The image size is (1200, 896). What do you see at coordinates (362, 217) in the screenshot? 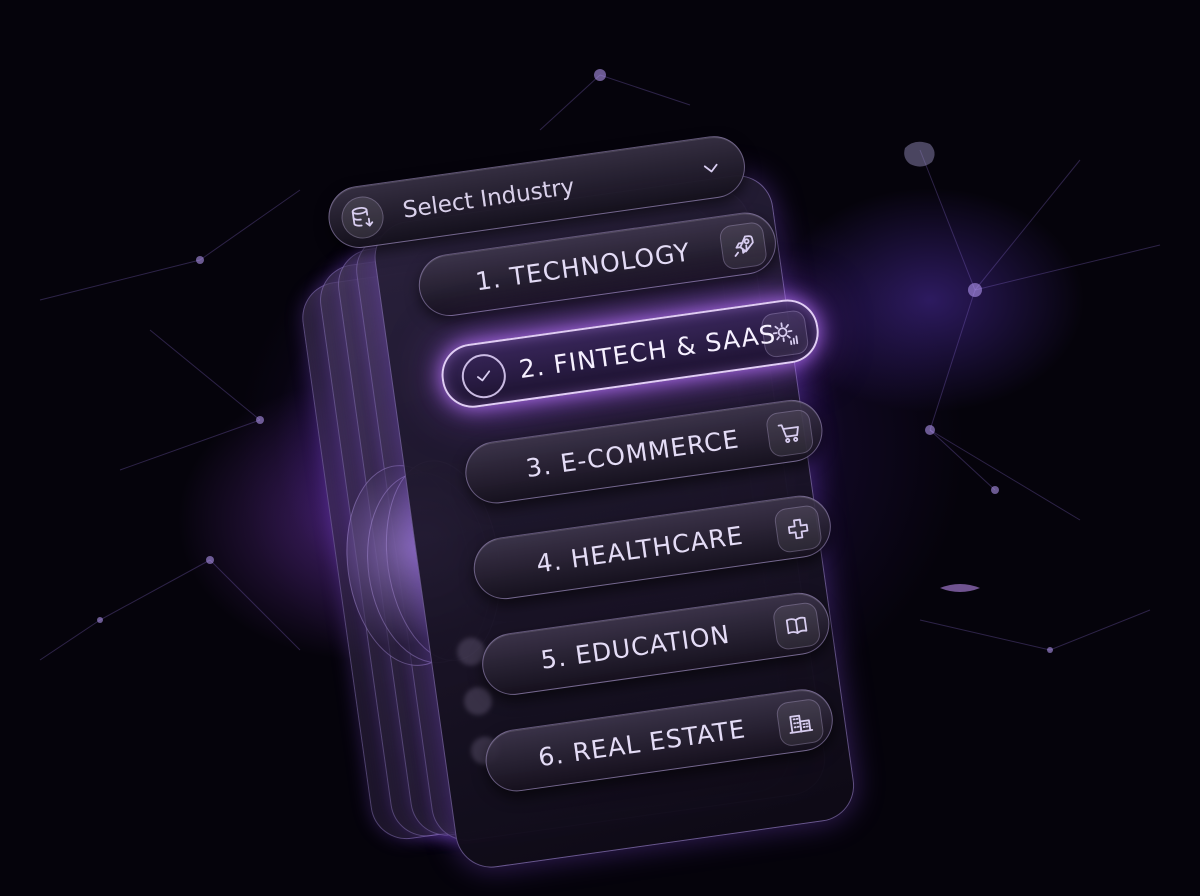
I see `database-download-icon` at bounding box center [362, 217].